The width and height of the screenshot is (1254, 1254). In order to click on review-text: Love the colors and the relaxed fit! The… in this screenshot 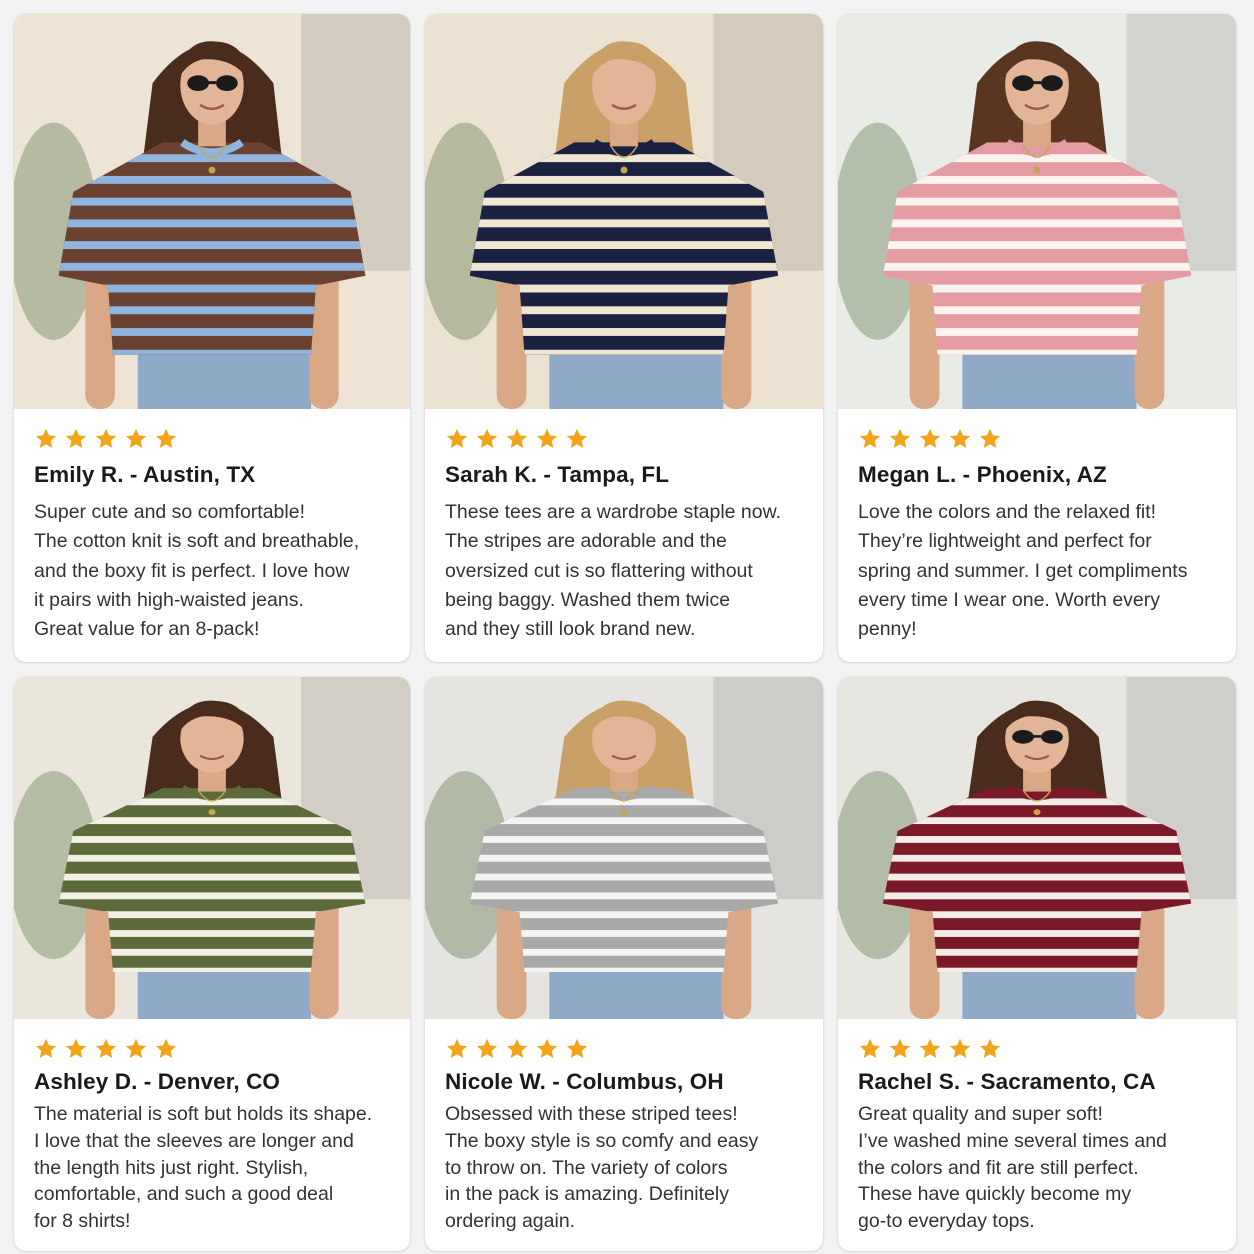, I will do `click(1037, 571)`.